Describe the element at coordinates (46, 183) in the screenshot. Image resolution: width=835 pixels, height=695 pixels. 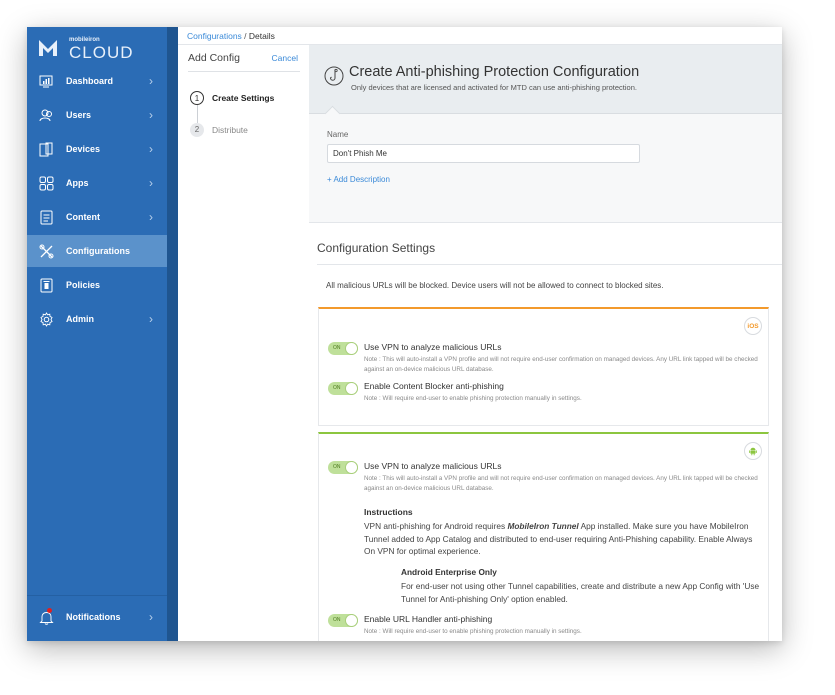
I see `apps-icon` at that location.